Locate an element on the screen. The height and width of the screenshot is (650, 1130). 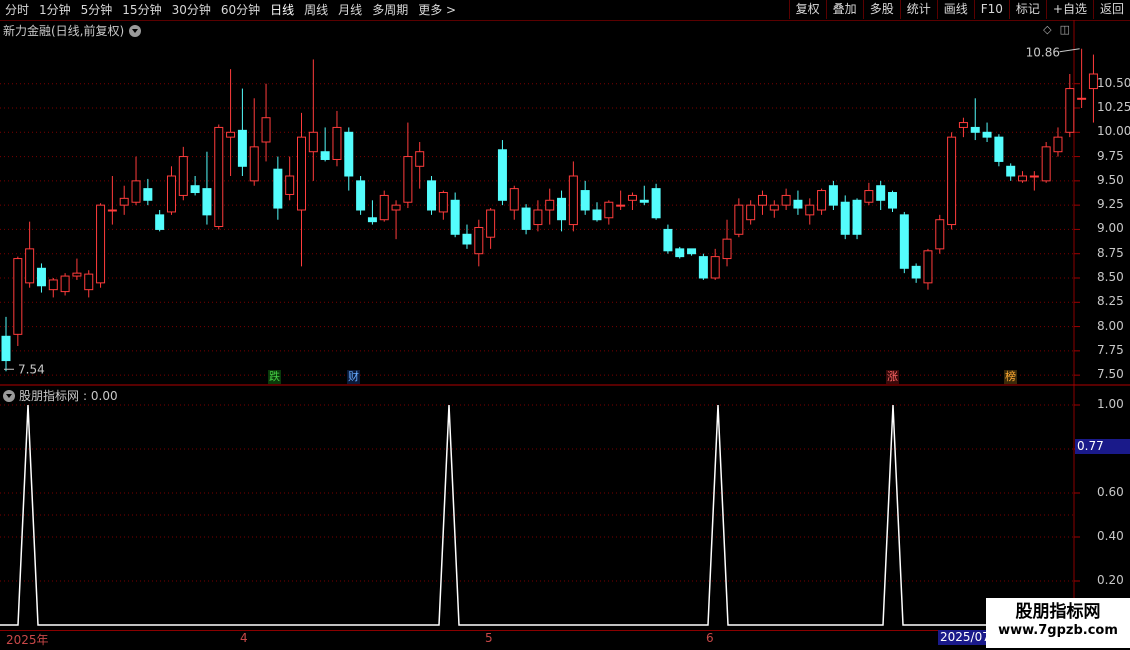
event-marker-2: 涨 is located at coordinates (892, 377).